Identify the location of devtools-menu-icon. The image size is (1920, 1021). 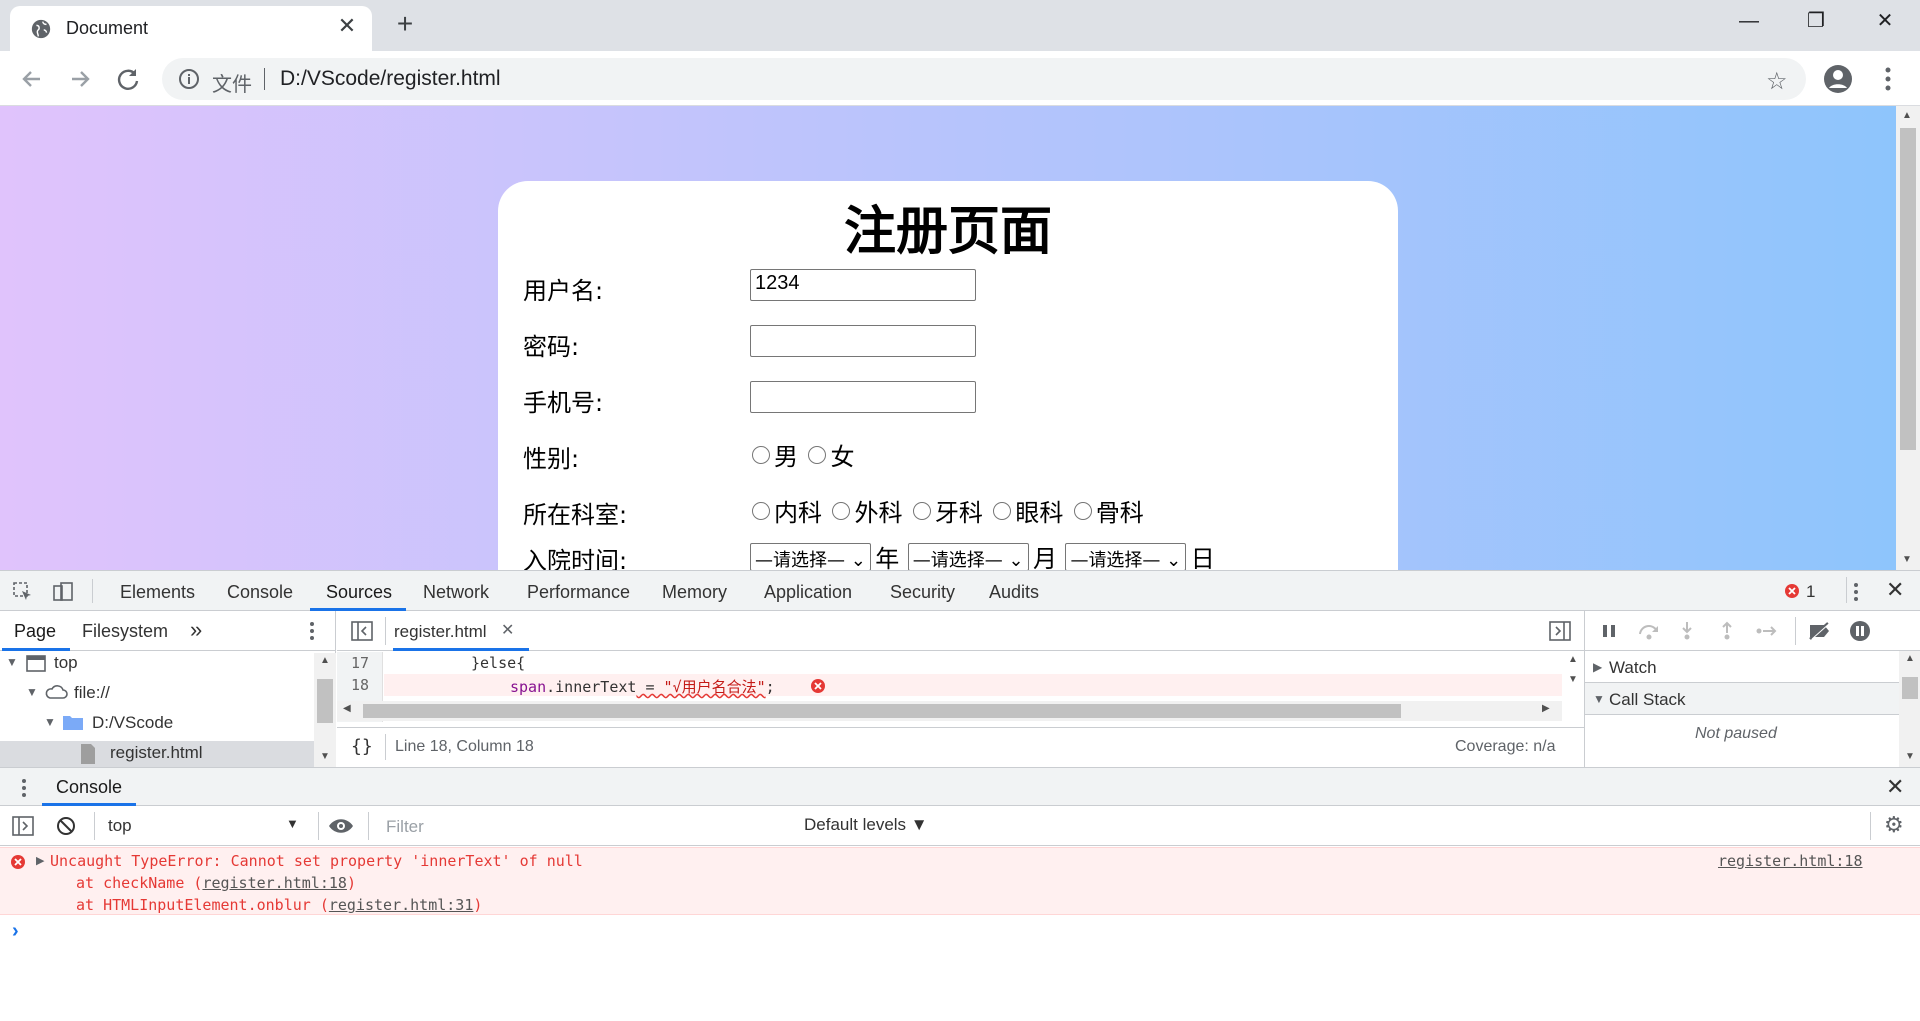
(1856, 592).